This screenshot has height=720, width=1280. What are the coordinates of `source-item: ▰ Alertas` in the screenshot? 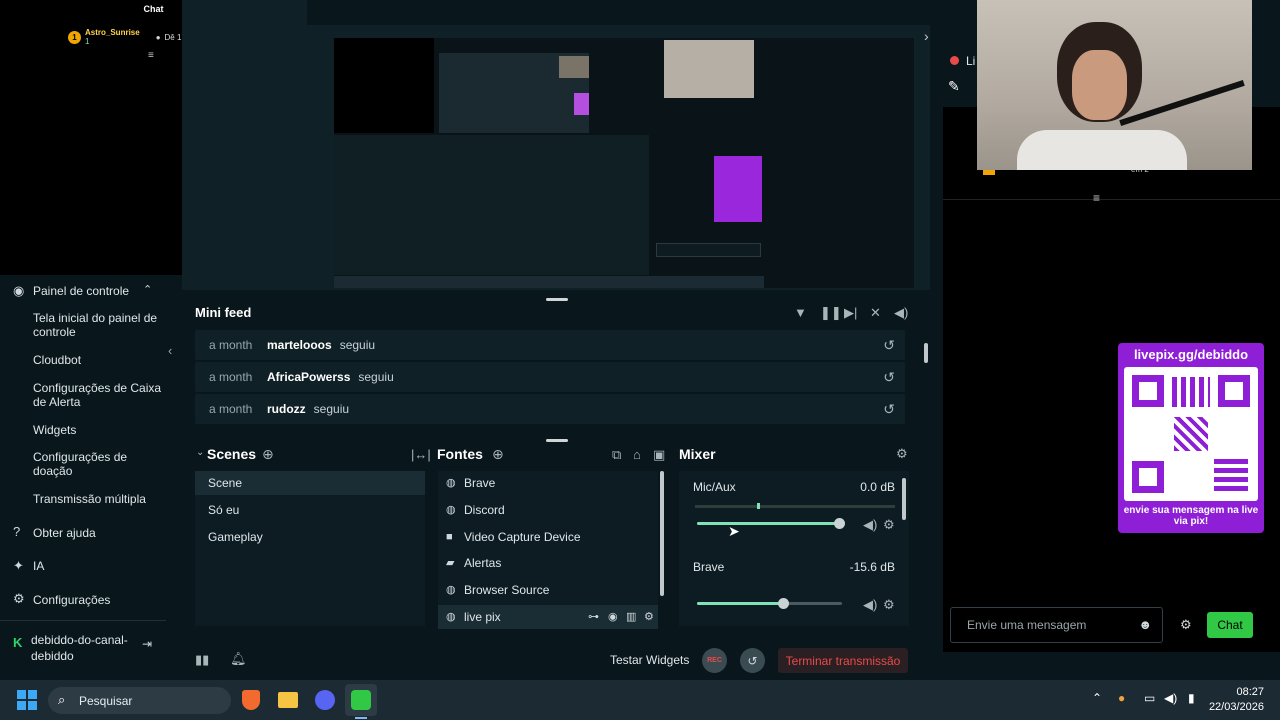 It's located at (548, 563).